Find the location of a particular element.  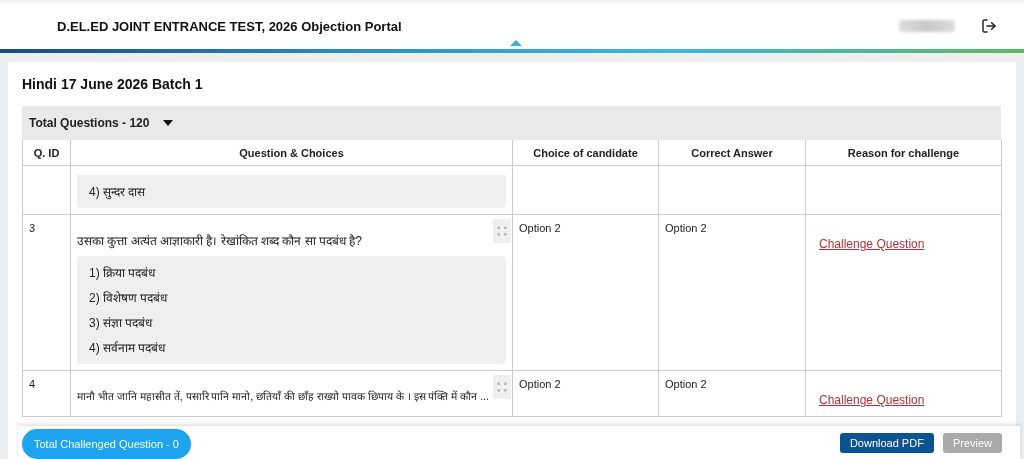

total-questions: Total Questions - 120 is located at coordinates (89, 123).